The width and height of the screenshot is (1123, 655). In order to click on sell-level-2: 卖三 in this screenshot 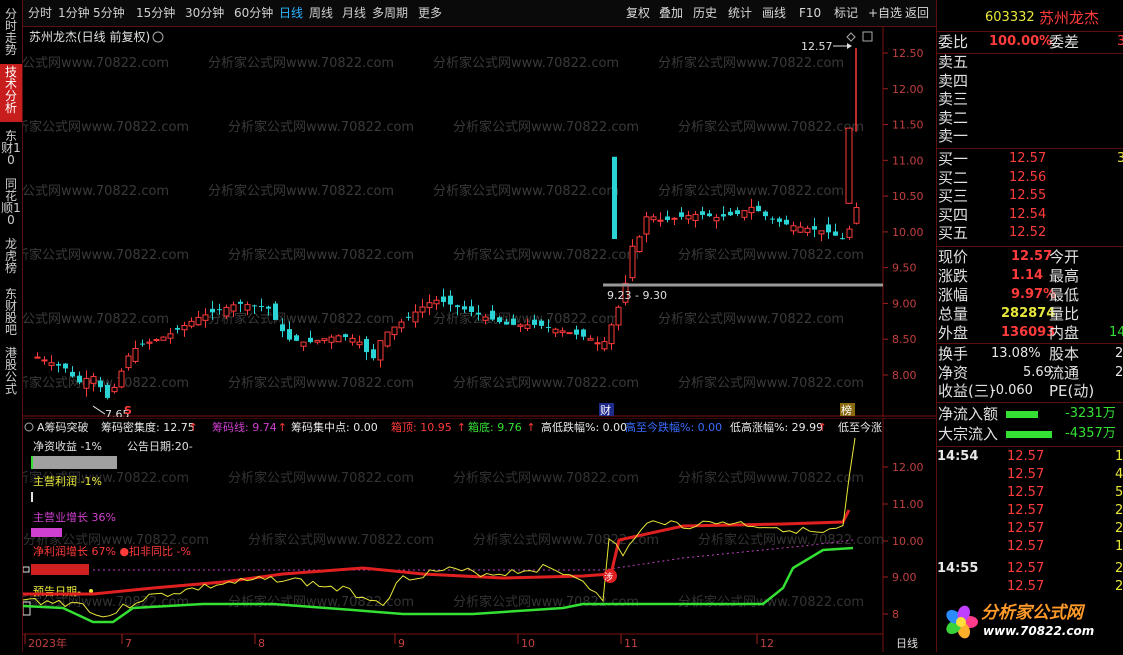, I will do `click(953, 99)`.